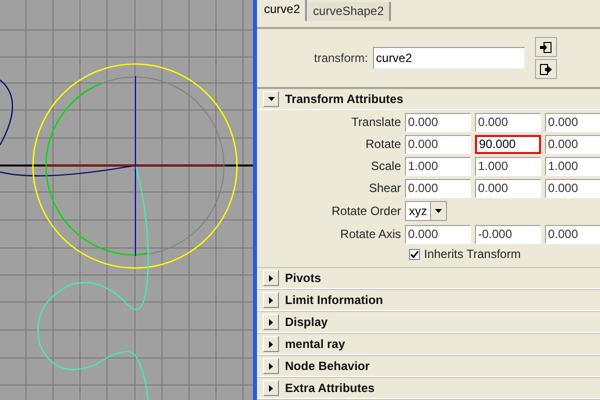 This screenshot has width=600, height=400. Describe the element at coordinates (376, 122) in the screenshot. I see `attribute-label: Translate` at that location.